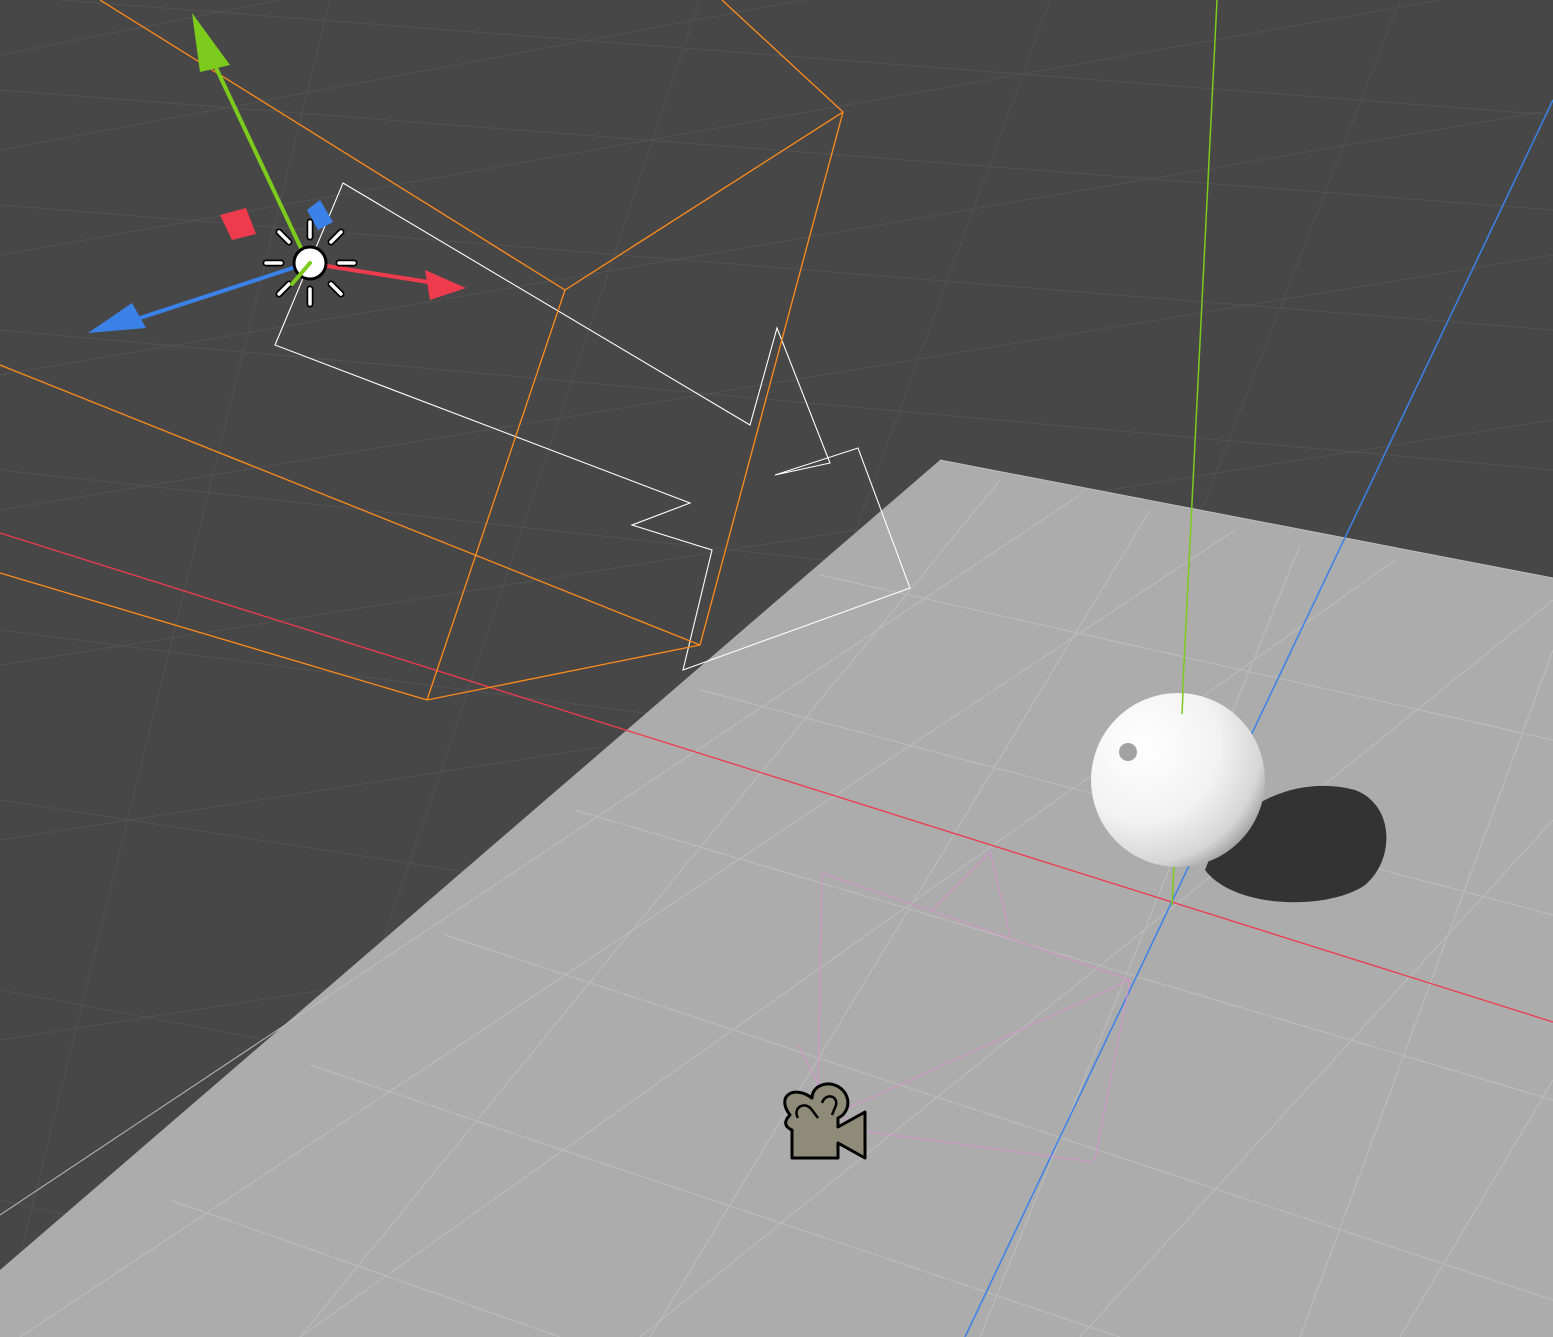 This screenshot has width=1553, height=1337. I want to click on sphere-object, so click(1178, 780).